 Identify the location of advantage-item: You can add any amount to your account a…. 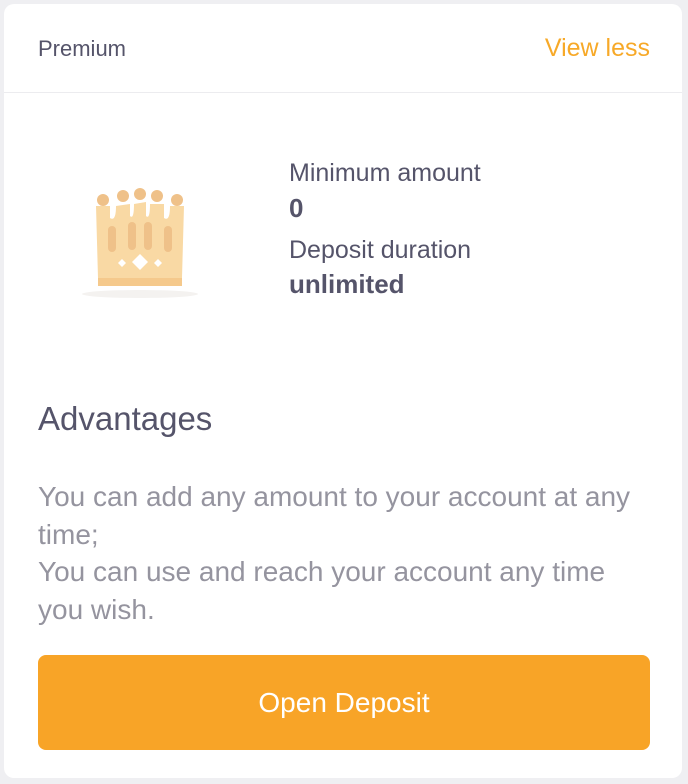
(334, 515).